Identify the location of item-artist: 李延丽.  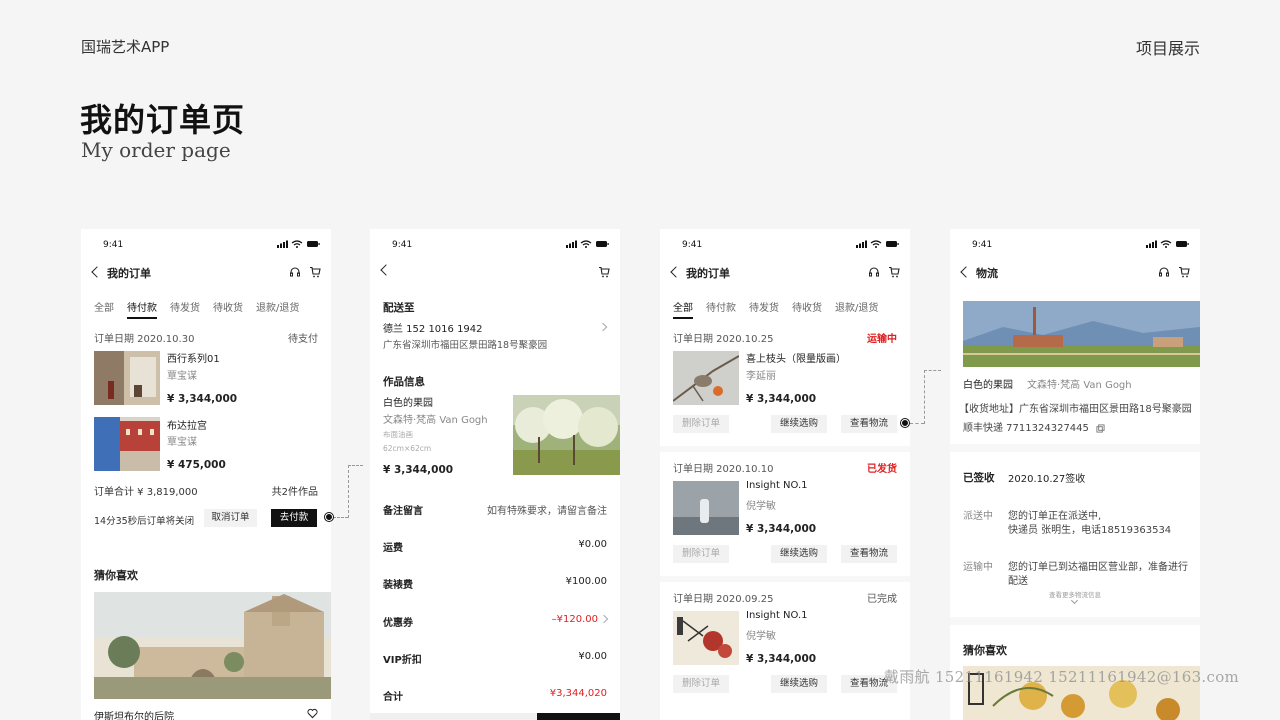
(761, 376).